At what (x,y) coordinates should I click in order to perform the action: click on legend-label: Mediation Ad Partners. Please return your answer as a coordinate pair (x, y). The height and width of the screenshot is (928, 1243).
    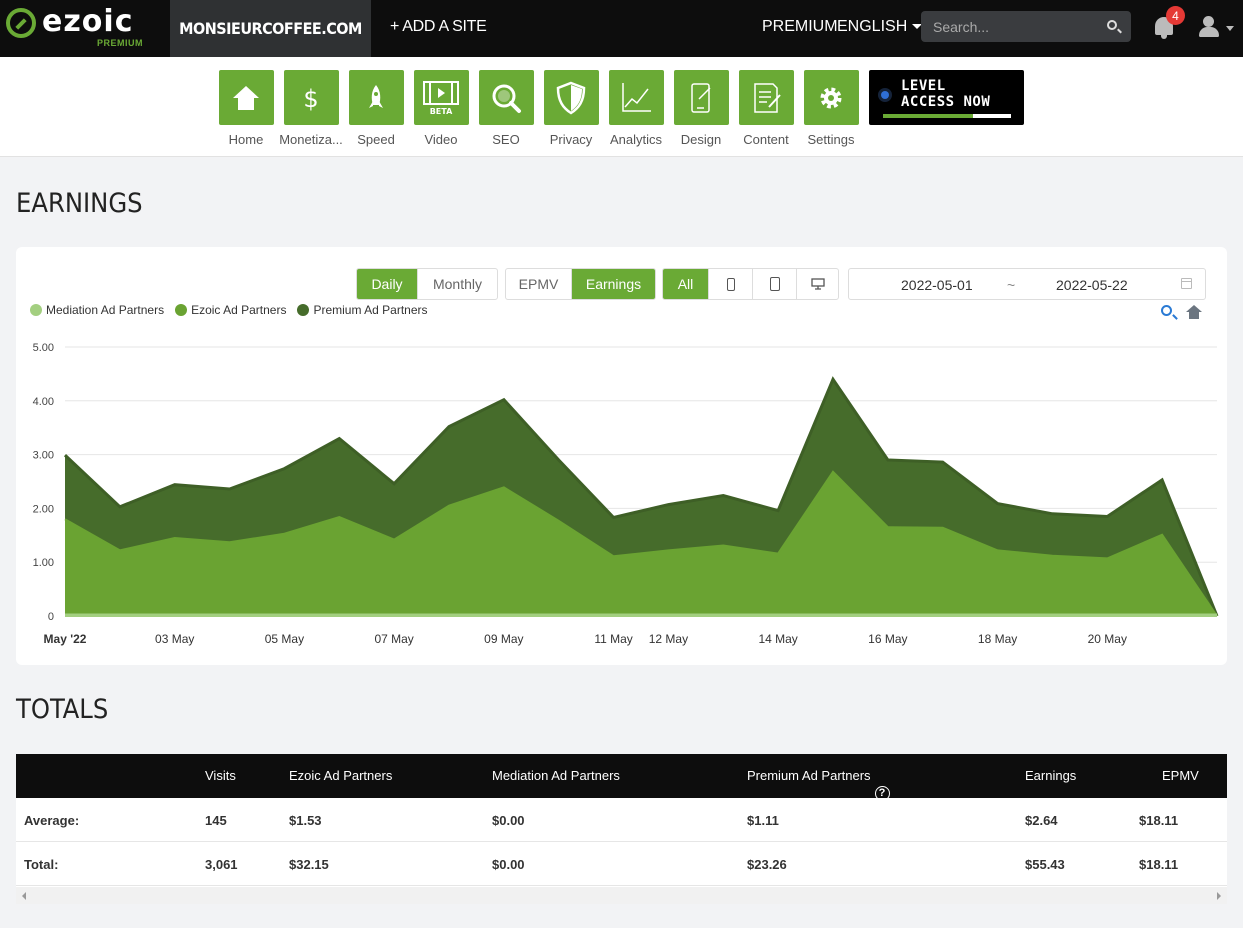
    Looking at the image, I should click on (105, 310).